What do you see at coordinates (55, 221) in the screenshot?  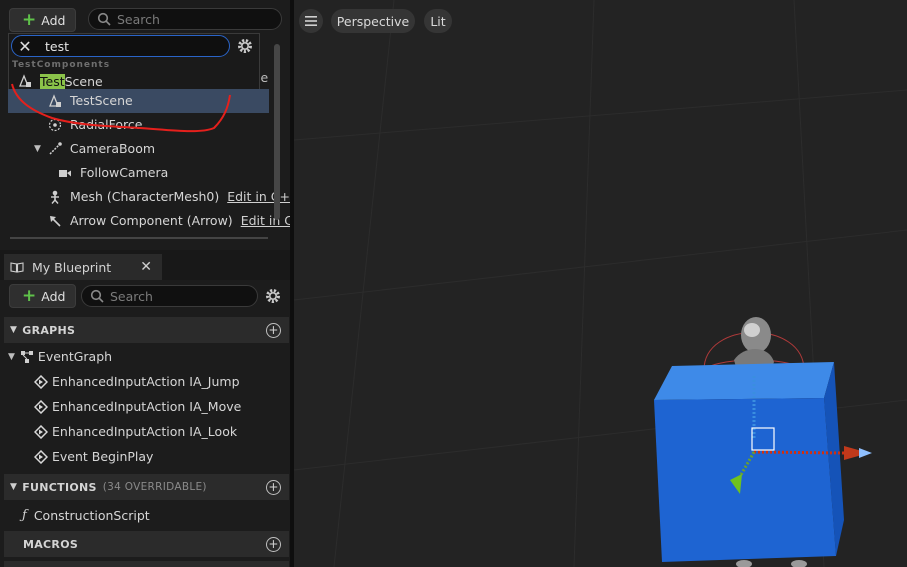 I see `arrow-icon` at bounding box center [55, 221].